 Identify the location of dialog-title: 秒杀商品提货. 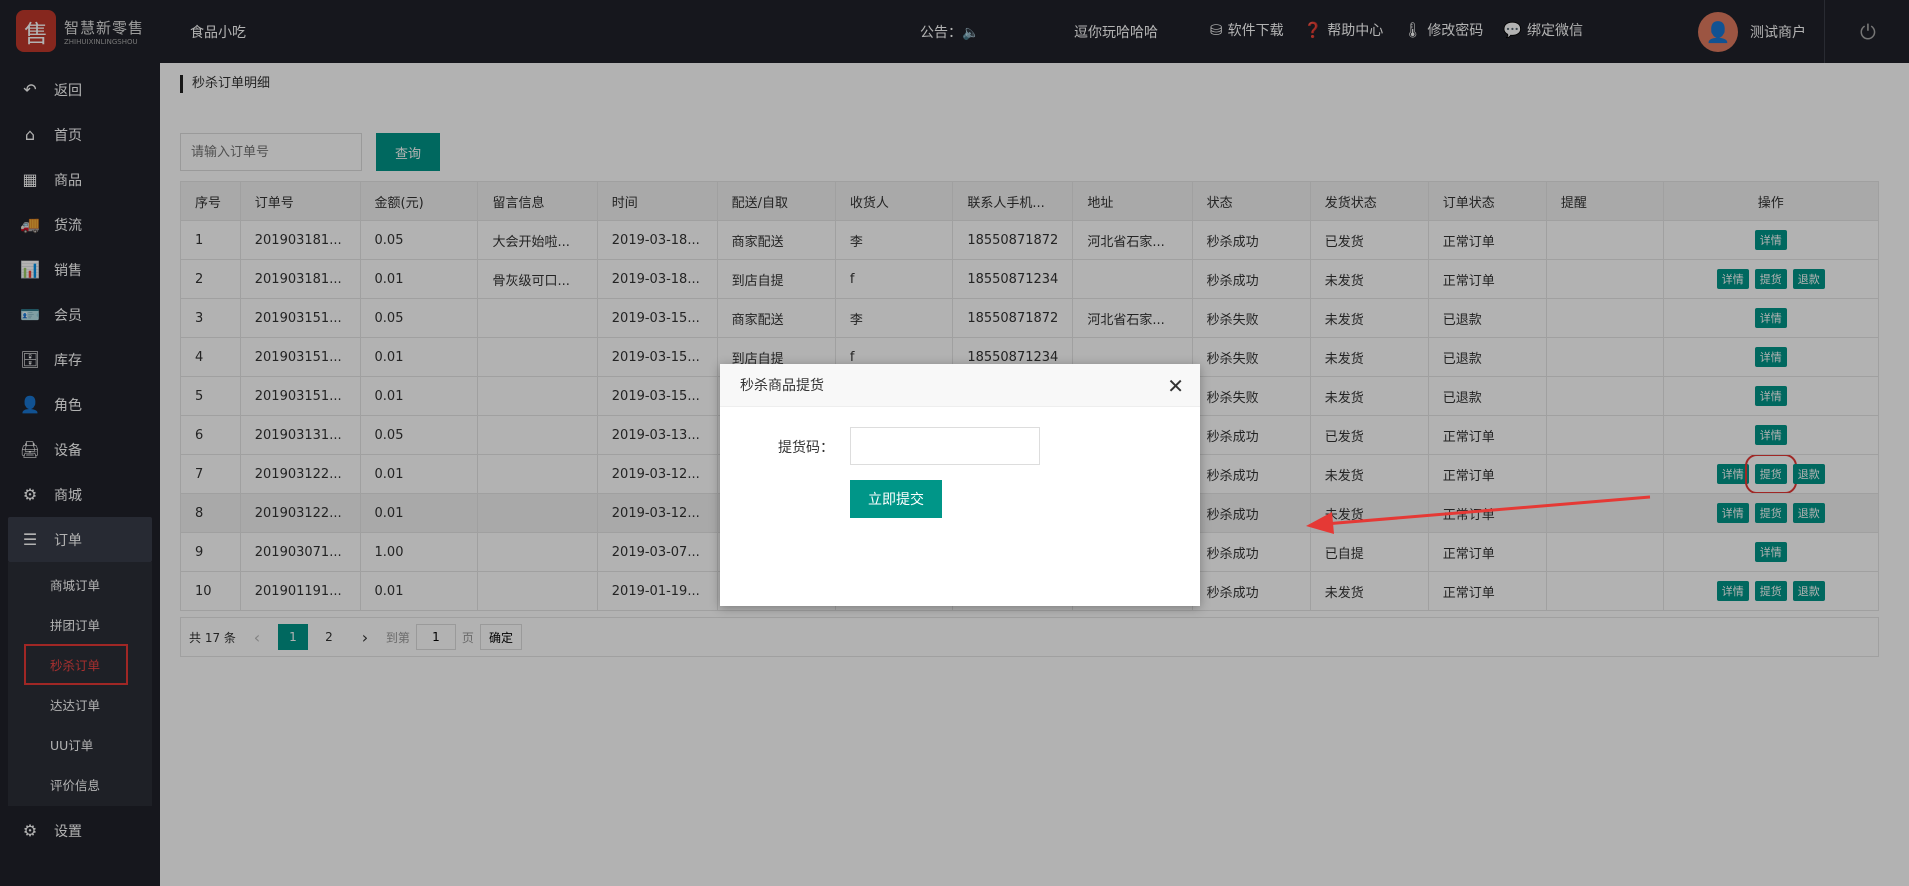
(960, 385).